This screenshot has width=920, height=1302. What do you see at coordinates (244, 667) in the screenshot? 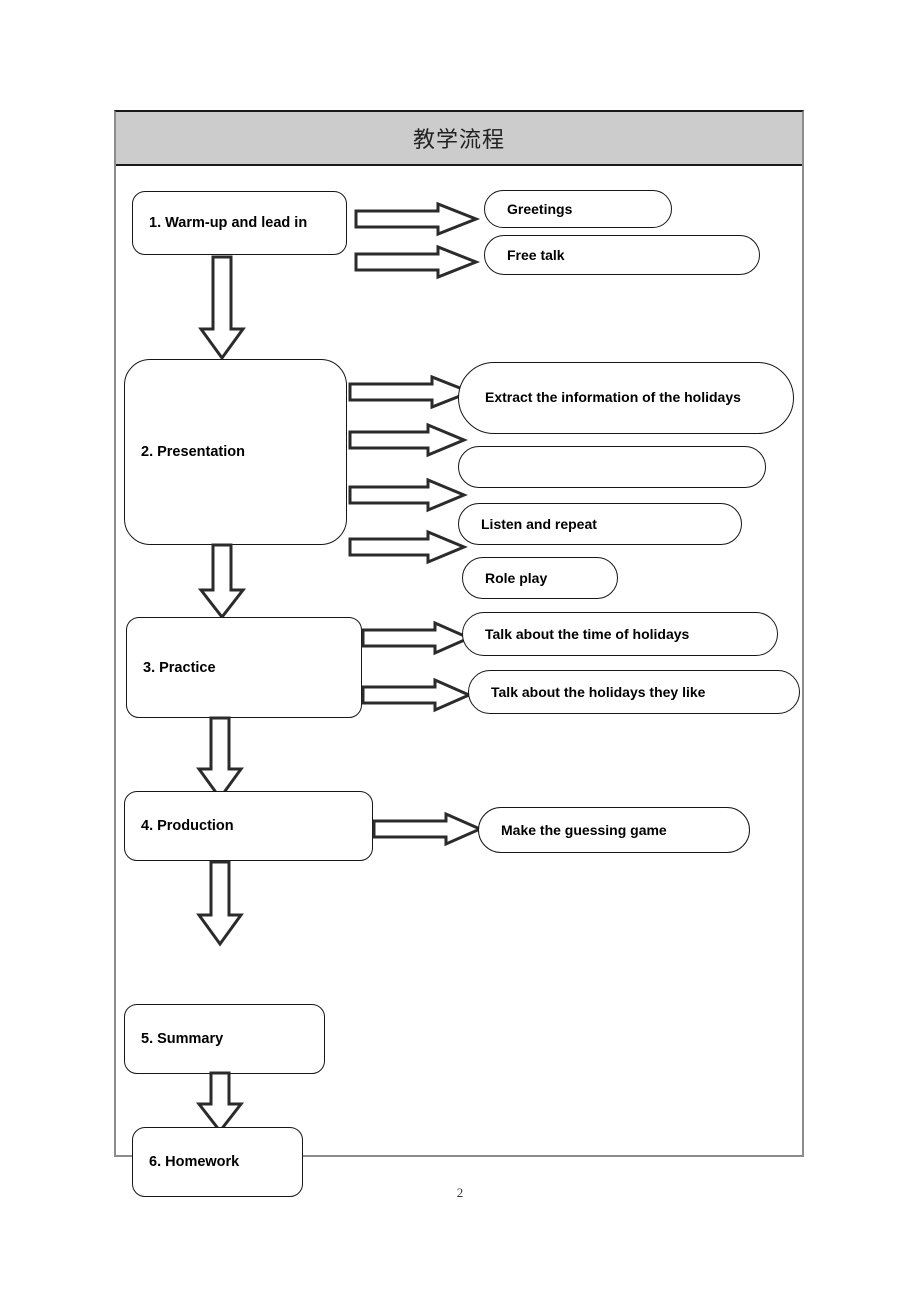
I see `flow-node-practice: 3. Practice` at bounding box center [244, 667].